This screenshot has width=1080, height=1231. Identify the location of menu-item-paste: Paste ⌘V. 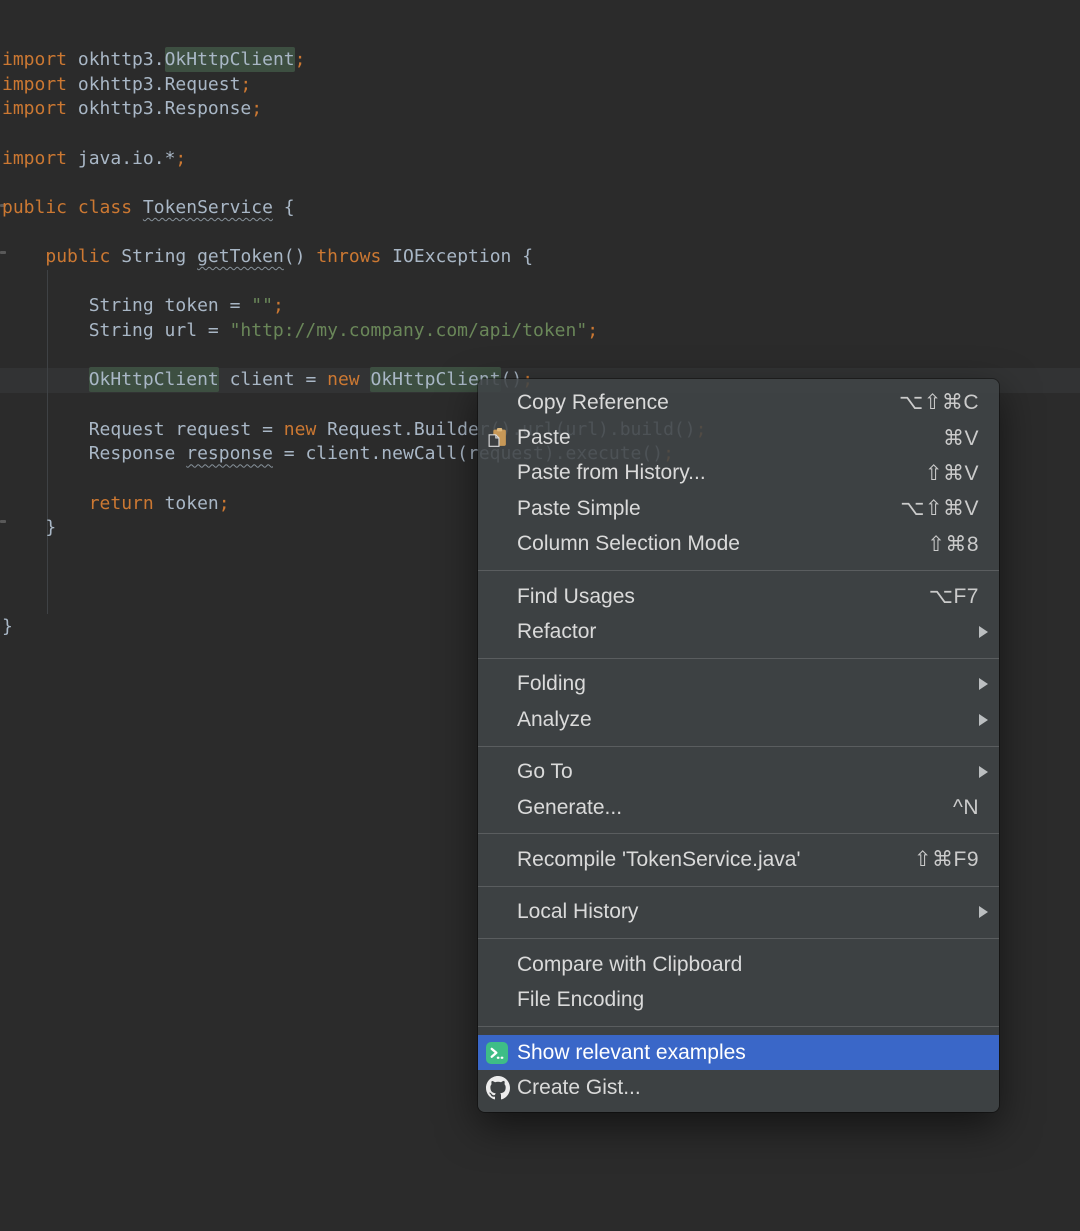
(738, 437).